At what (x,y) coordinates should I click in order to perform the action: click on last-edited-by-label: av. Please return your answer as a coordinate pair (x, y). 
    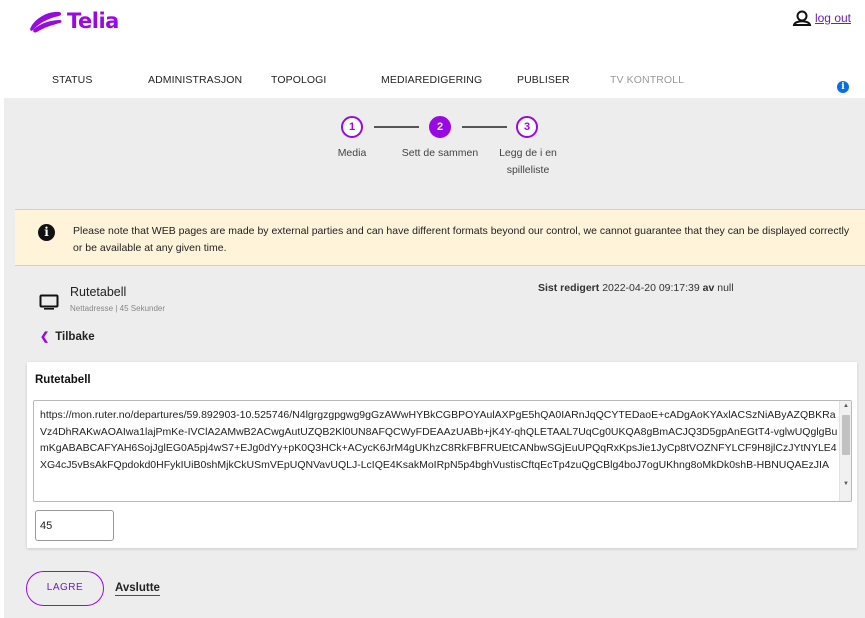
    Looking at the image, I should click on (708, 288).